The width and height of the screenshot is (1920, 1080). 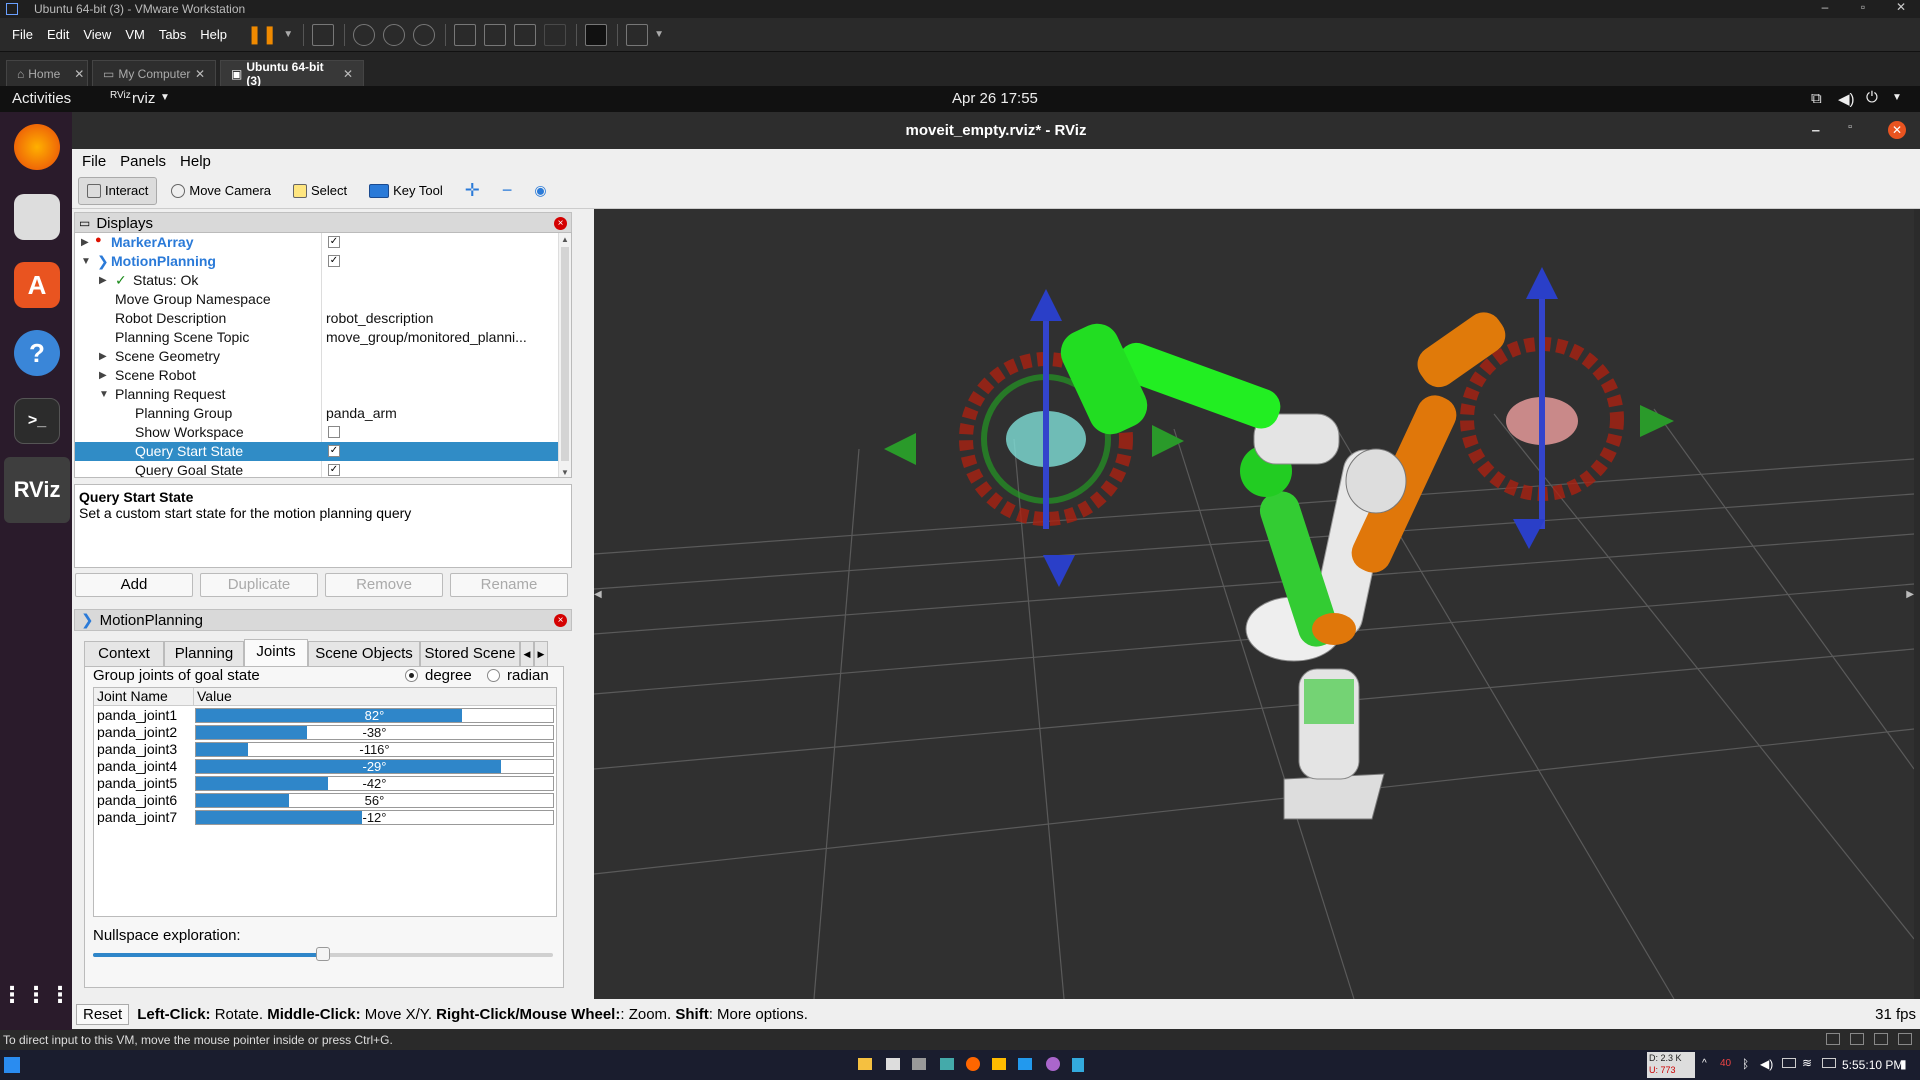 I want to click on revert-snapshot-icon, so click(x=394, y=34).